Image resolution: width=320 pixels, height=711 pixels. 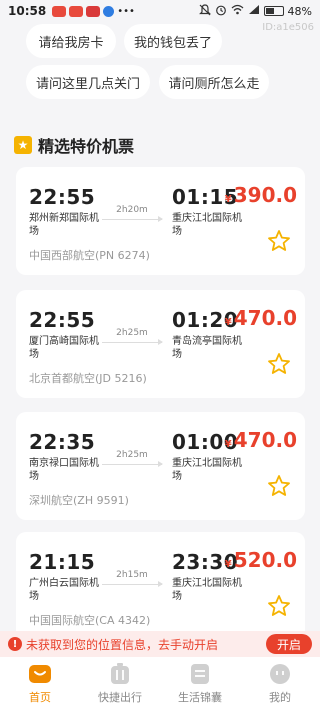 I want to click on id-label: ID:a1e506, so click(x=288, y=27).